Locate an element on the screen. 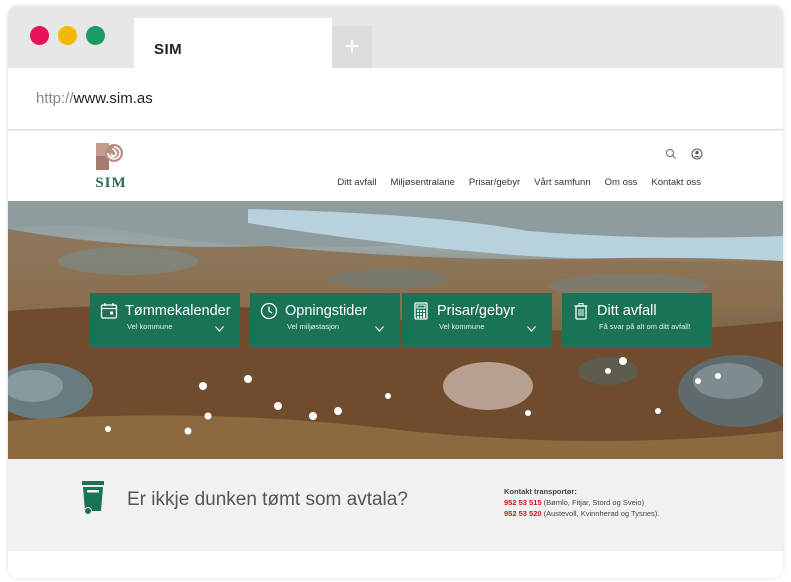  card-tommekalender: Tømmekalender Vel kommune is located at coordinates (165, 320).